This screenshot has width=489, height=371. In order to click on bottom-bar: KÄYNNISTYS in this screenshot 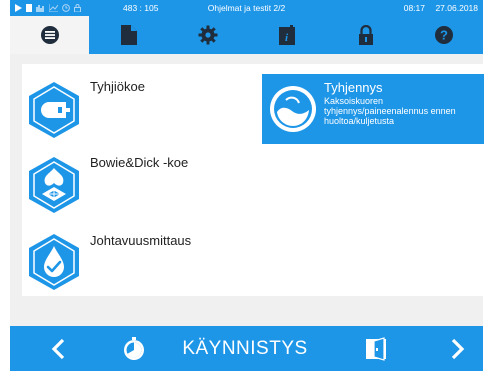, I will do `click(246, 348)`.